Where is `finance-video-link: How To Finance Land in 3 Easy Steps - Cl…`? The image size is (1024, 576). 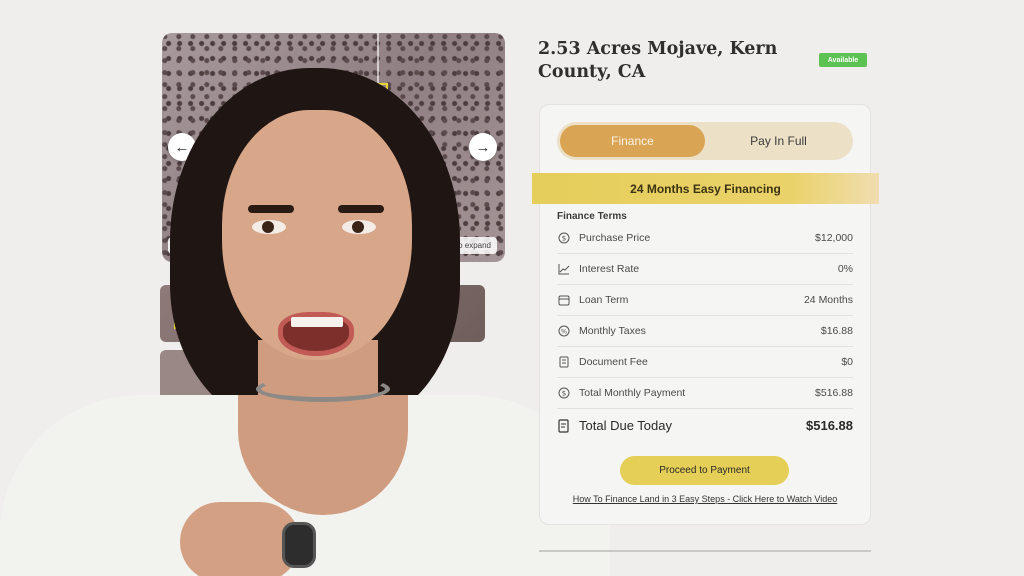
finance-video-link: How To Finance Land in 3 Easy Steps - Cl… is located at coordinates (705, 499).